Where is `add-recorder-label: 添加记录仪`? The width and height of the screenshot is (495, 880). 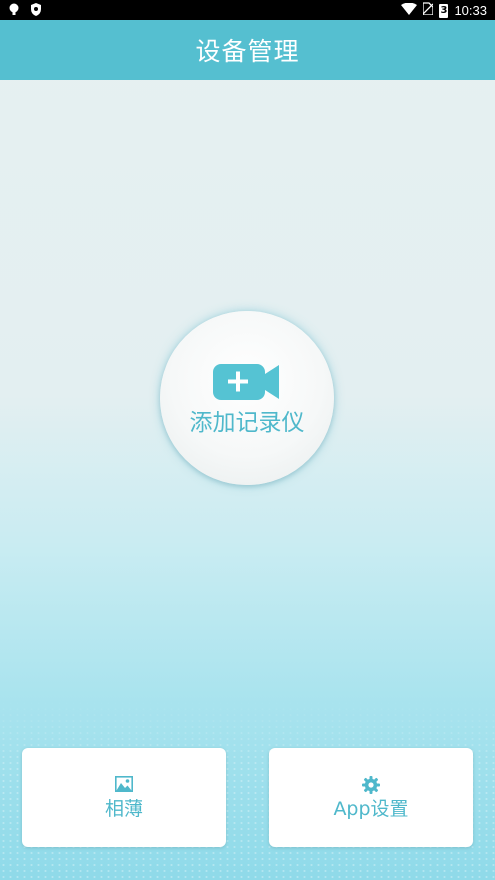 add-recorder-label: 添加记录仪 is located at coordinates (247, 423).